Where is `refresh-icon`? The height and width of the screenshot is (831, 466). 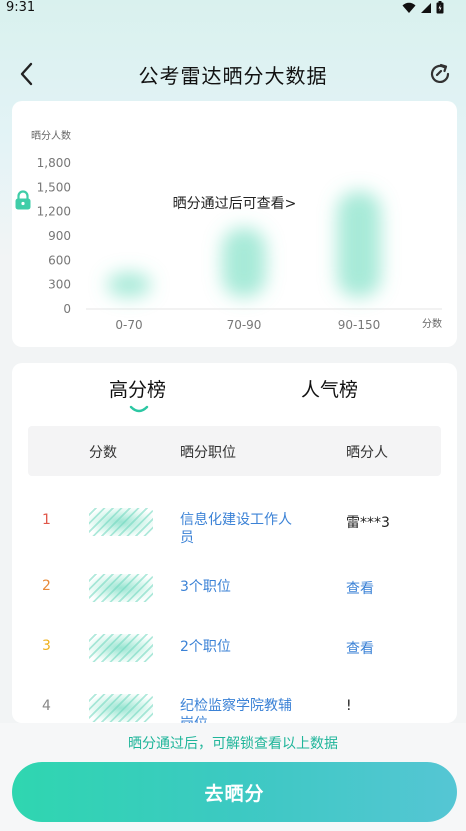
refresh-icon is located at coordinates (440, 74).